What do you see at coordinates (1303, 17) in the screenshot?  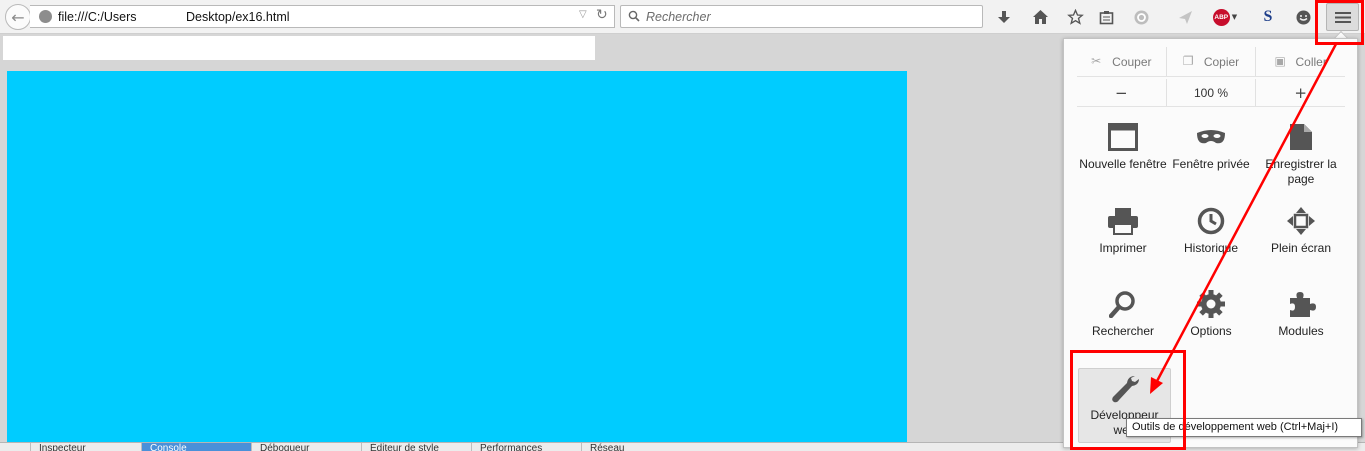 I see `chat-icon` at bounding box center [1303, 17].